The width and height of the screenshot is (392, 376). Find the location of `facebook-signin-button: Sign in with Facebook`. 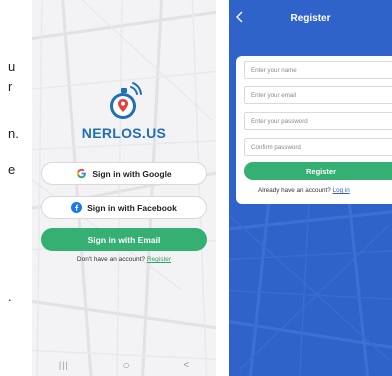

facebook-signin-button: Sign in with Facebook is located at coordinates (124, 207).